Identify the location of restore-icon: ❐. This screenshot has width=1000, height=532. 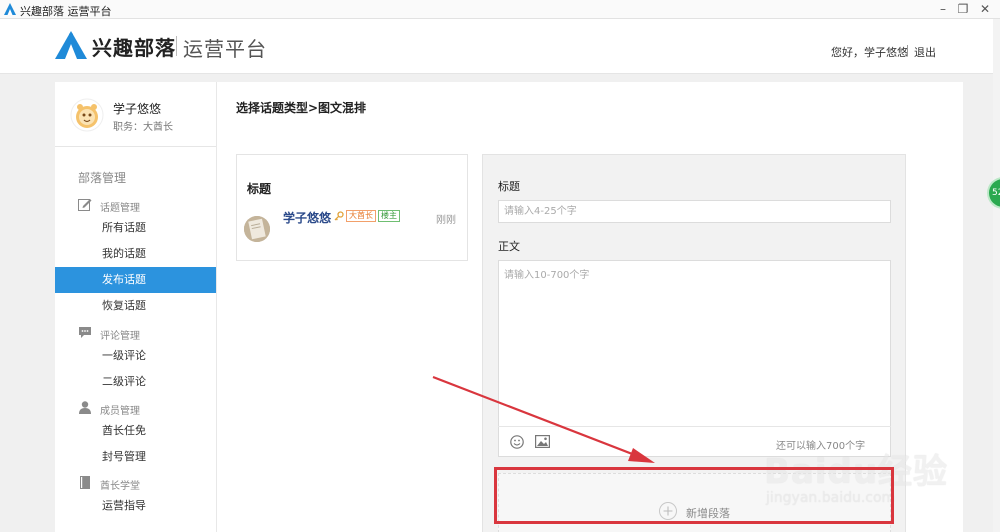
(963, 9).